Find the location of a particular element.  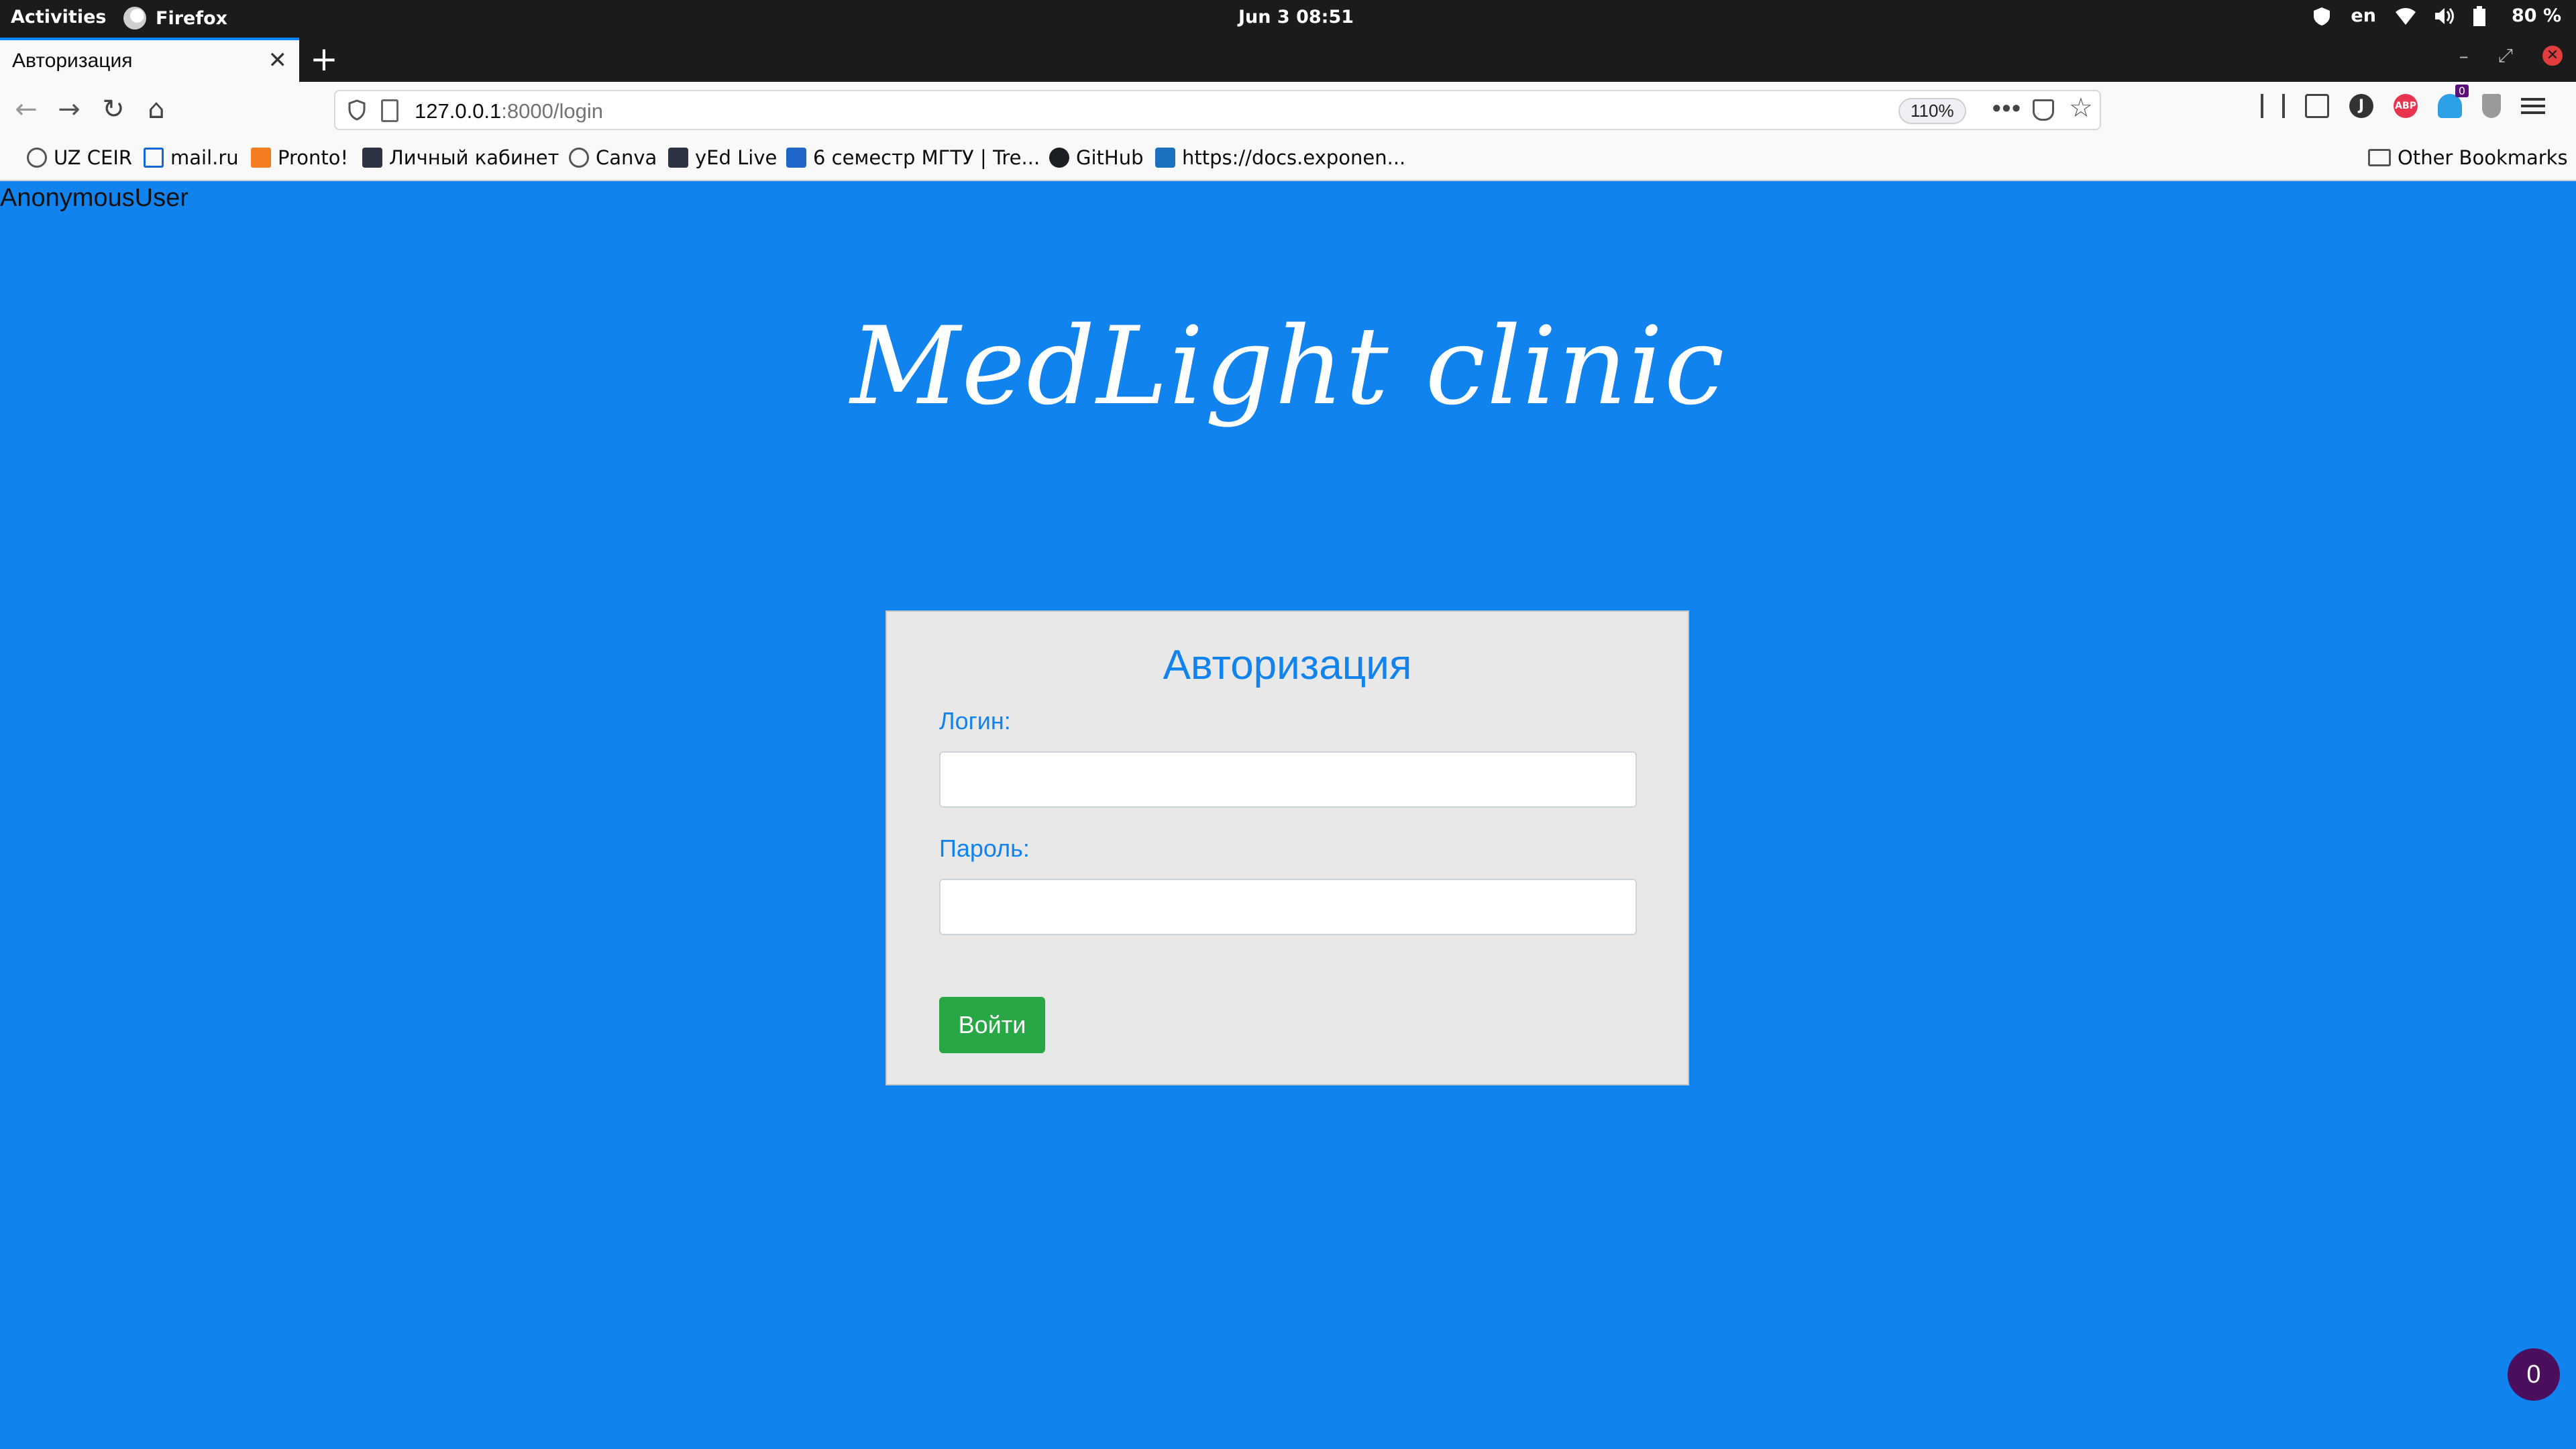

bookmark-star-icon: ☆ is located at coordinates (2081, 108).